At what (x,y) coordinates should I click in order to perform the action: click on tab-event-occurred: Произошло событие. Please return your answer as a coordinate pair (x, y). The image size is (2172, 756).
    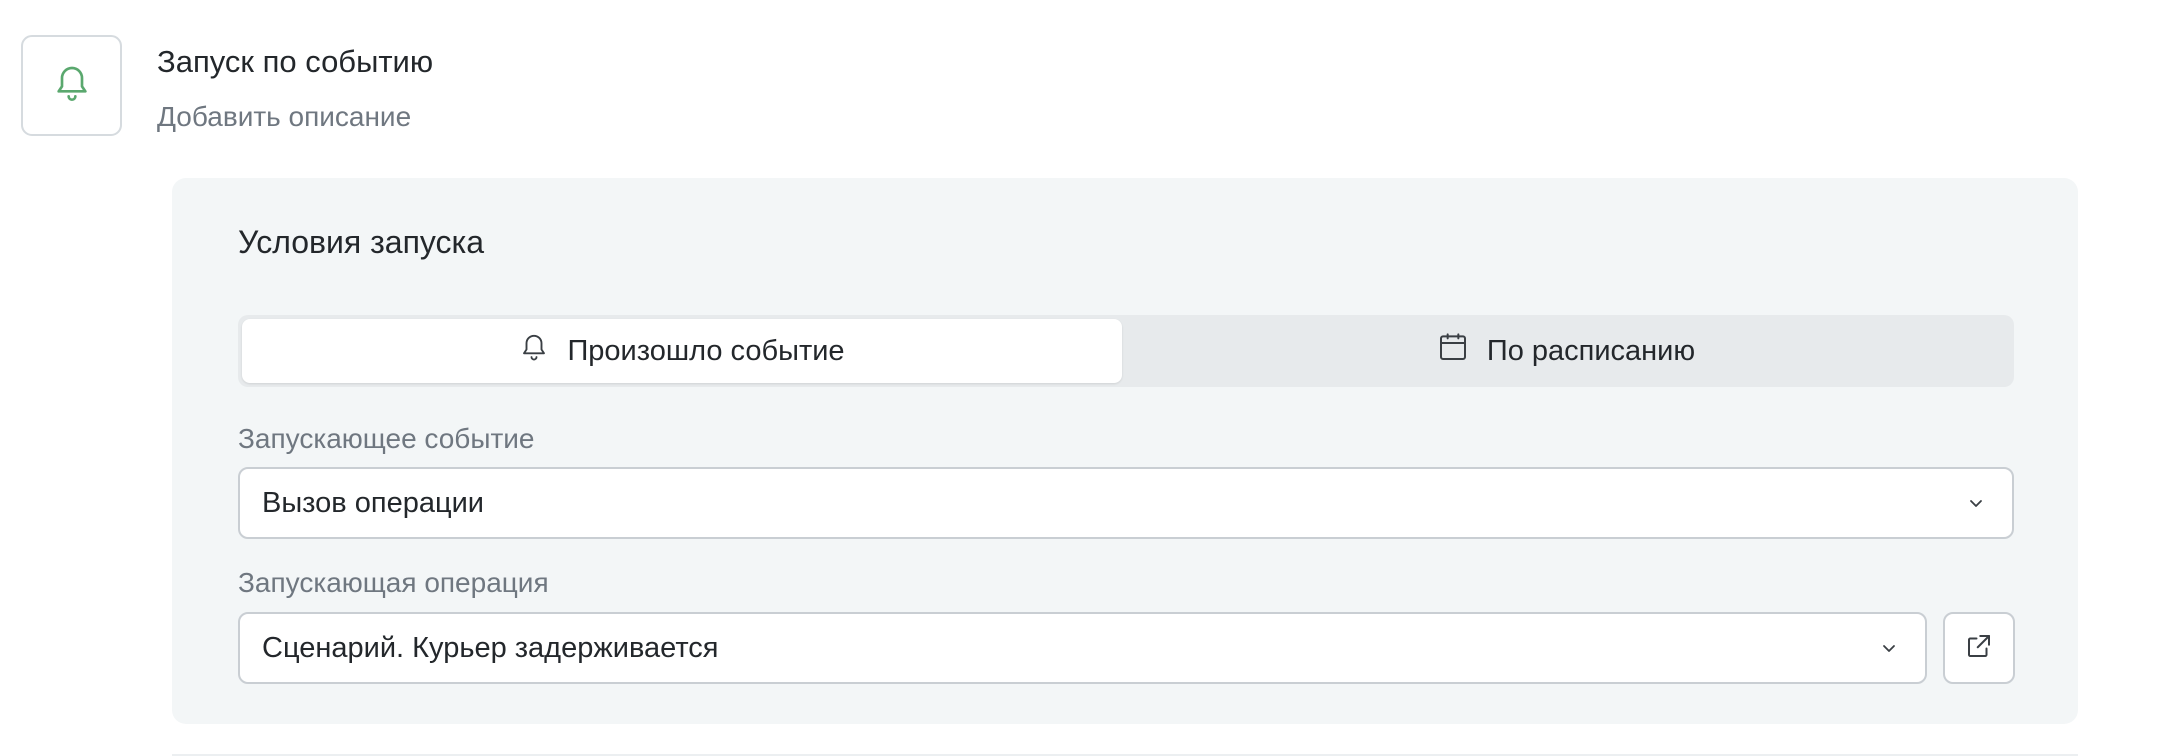
    Looking at the image, I should click on (682, 351).